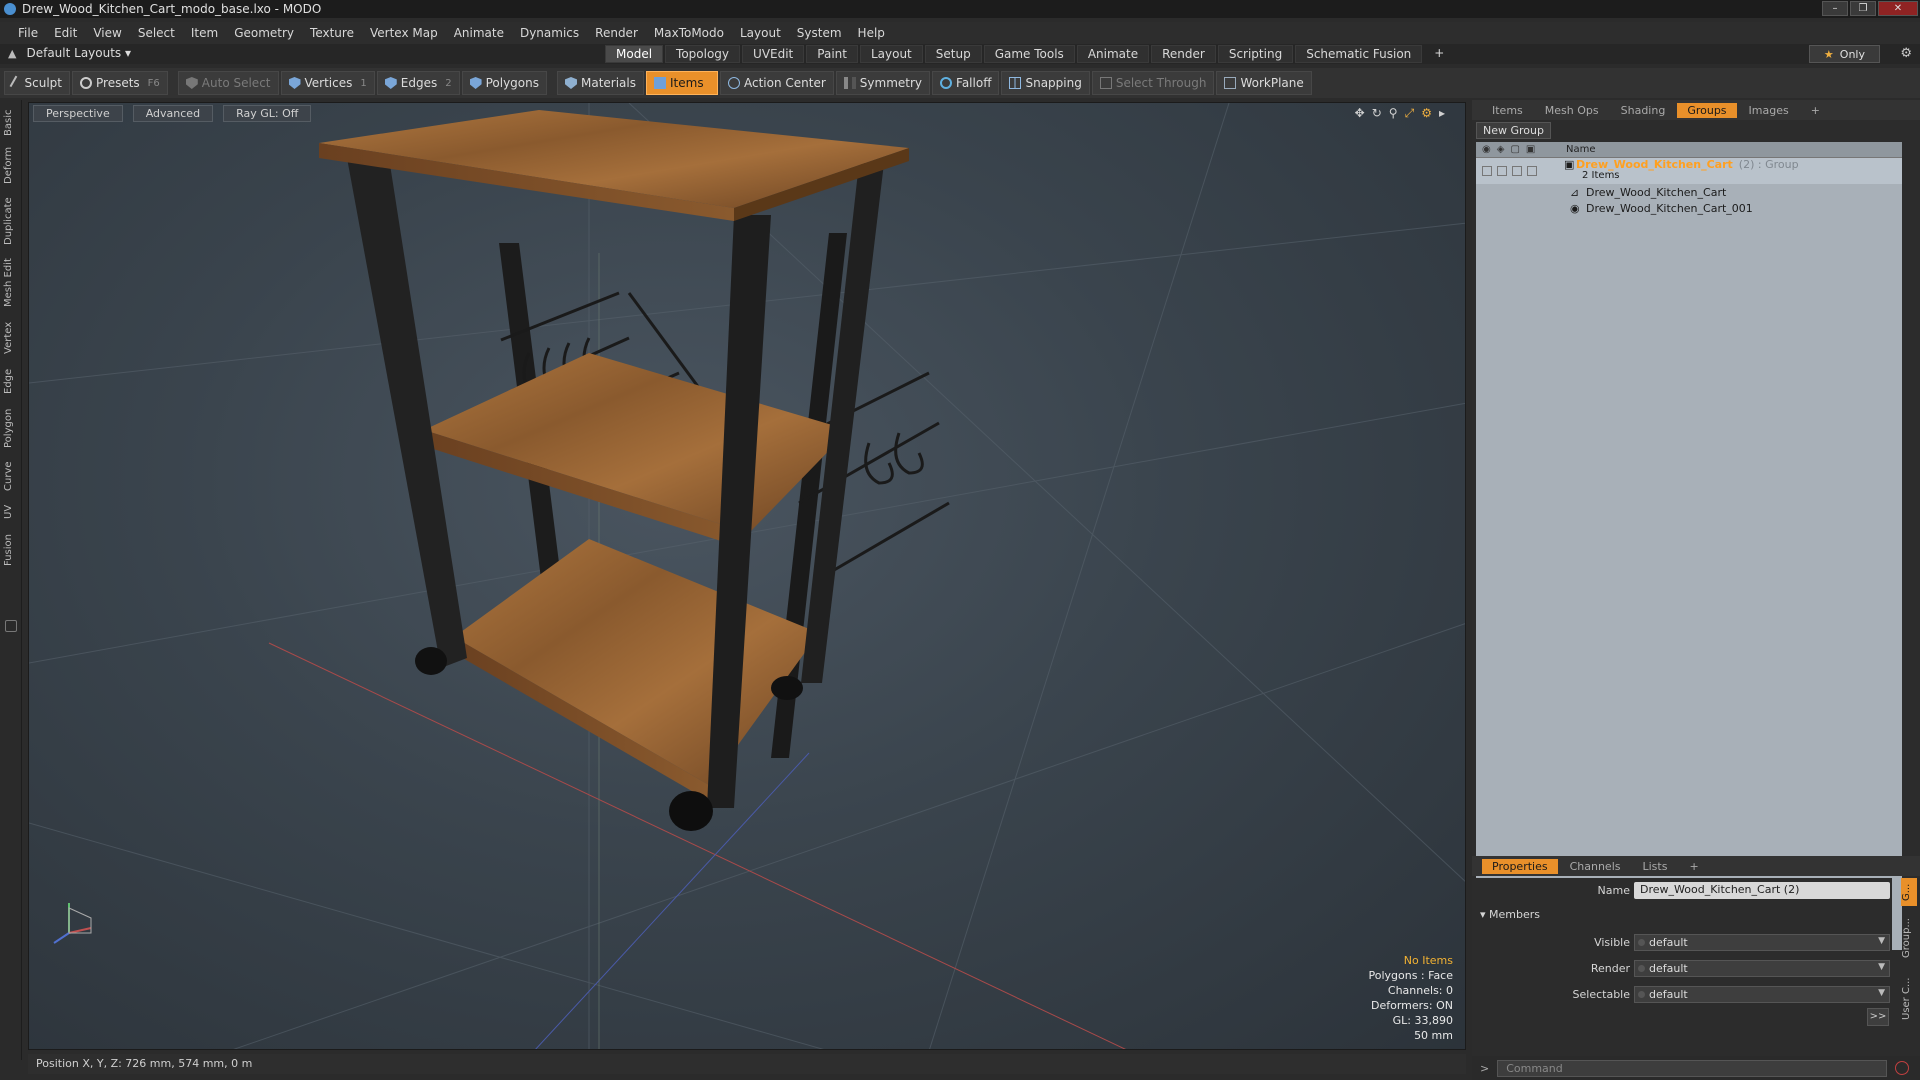 The width and height of the screenshot is (1920, 1080). Describe the element at coordinates (11, 550) in the screenshot. I see `vtab-fusion: Fusion` at that location.